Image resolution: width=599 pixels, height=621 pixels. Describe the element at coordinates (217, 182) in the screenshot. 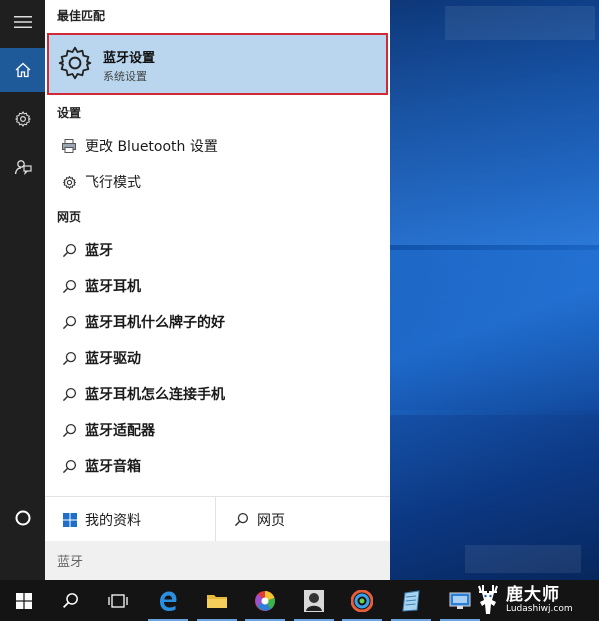

I see `settings-item-airplane-mode: 飞行模式` at that location.